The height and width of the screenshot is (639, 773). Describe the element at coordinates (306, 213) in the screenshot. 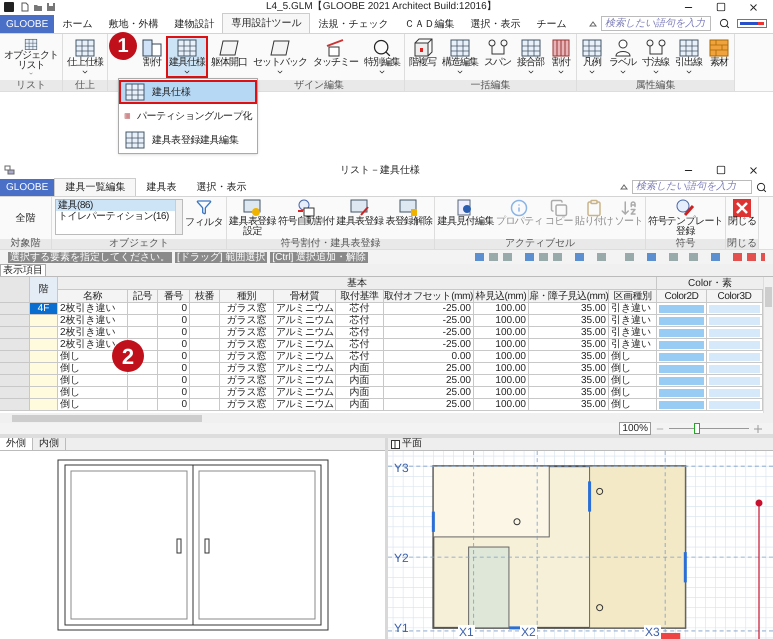

I see `ribbon-button: 符号自動割付` at that location.